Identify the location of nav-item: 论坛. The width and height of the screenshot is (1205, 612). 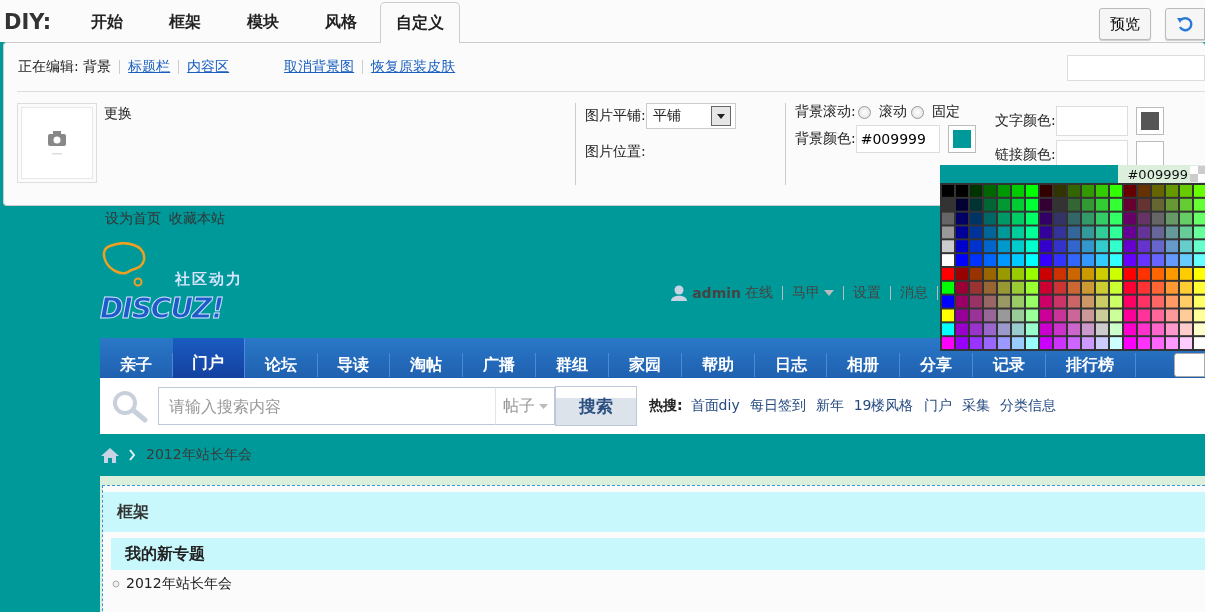
(281, 365).